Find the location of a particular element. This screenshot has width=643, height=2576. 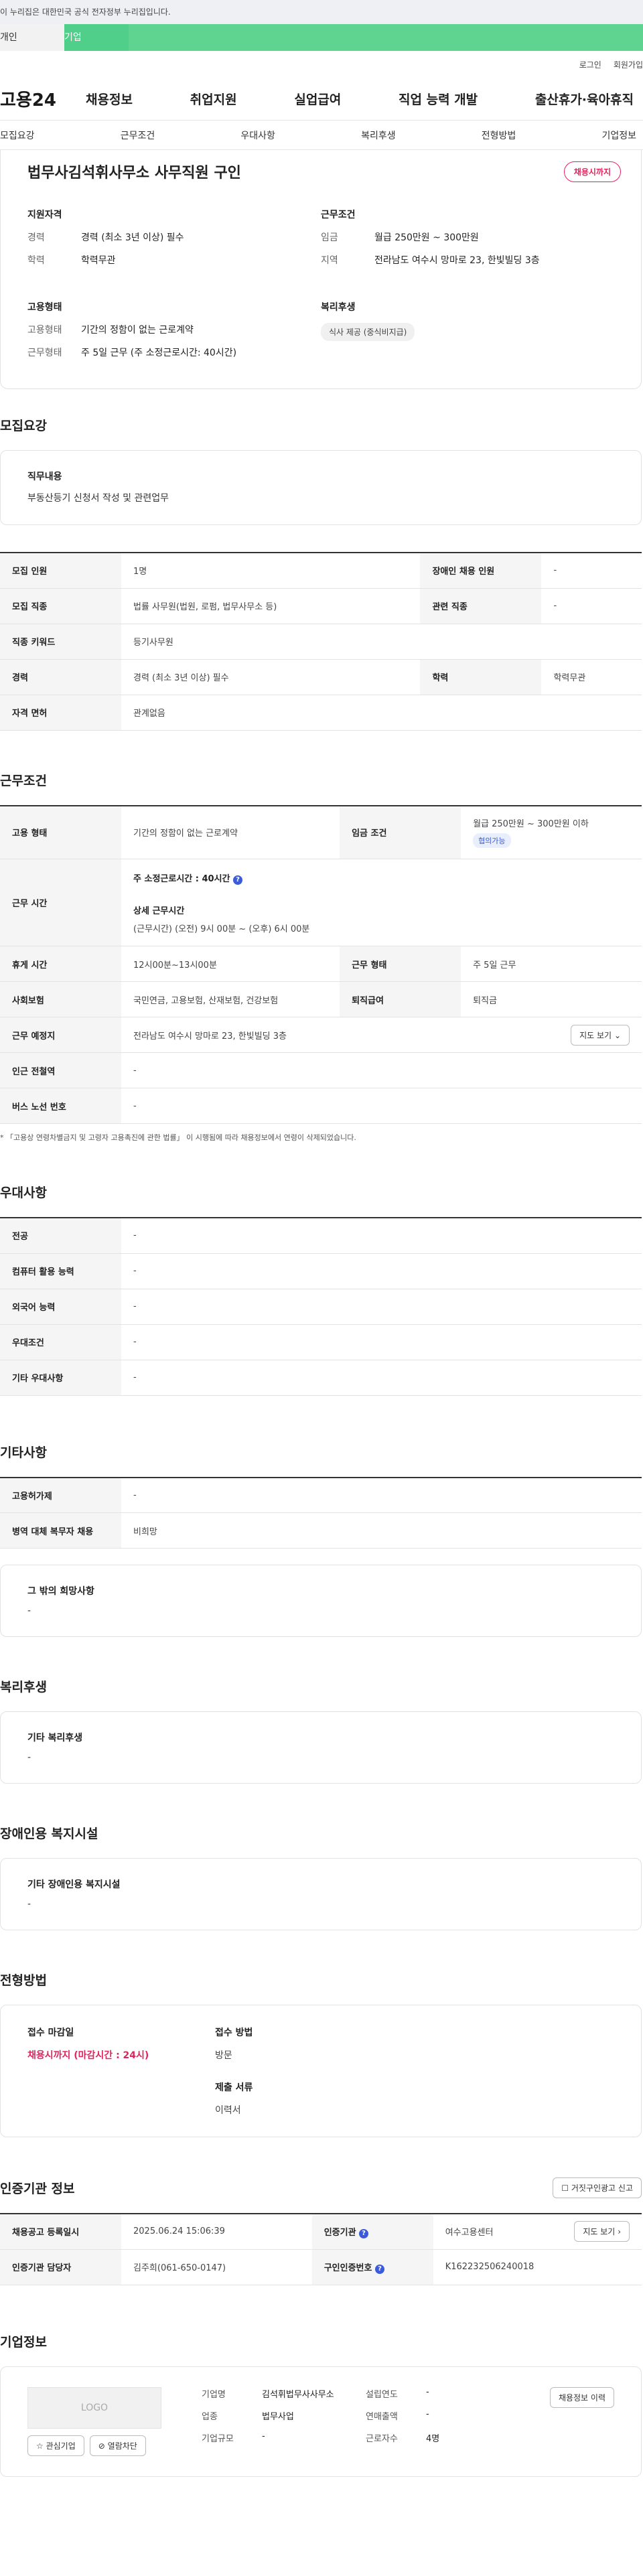

row-key: 우대조건 is located at coordinates (60, 1342).